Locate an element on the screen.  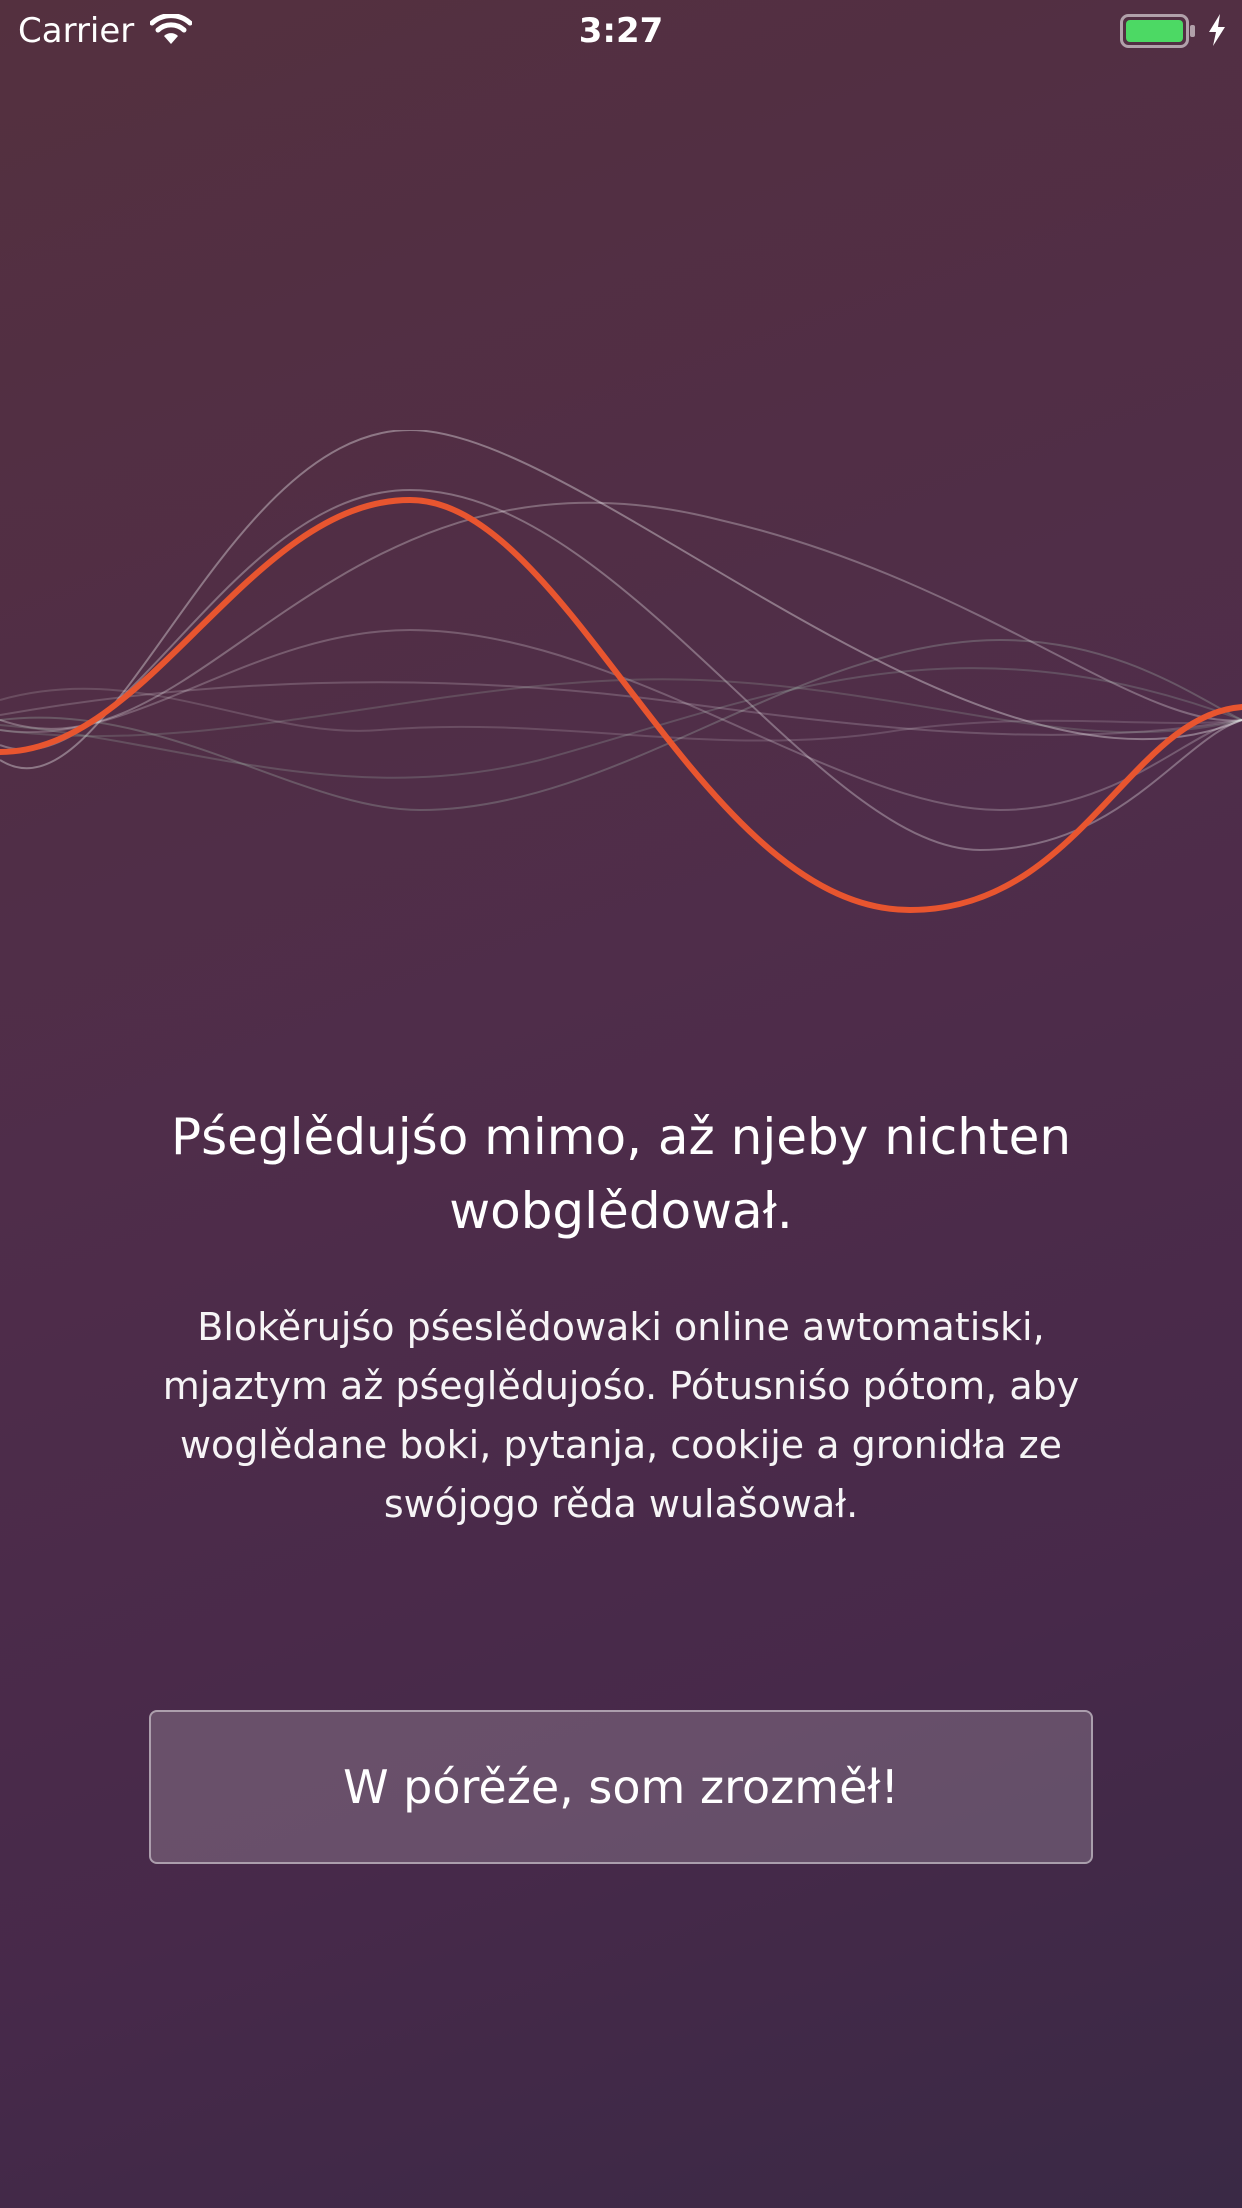
understood-button: W pórěźe, som zrozměł! is located at coordinates (621, 1787).